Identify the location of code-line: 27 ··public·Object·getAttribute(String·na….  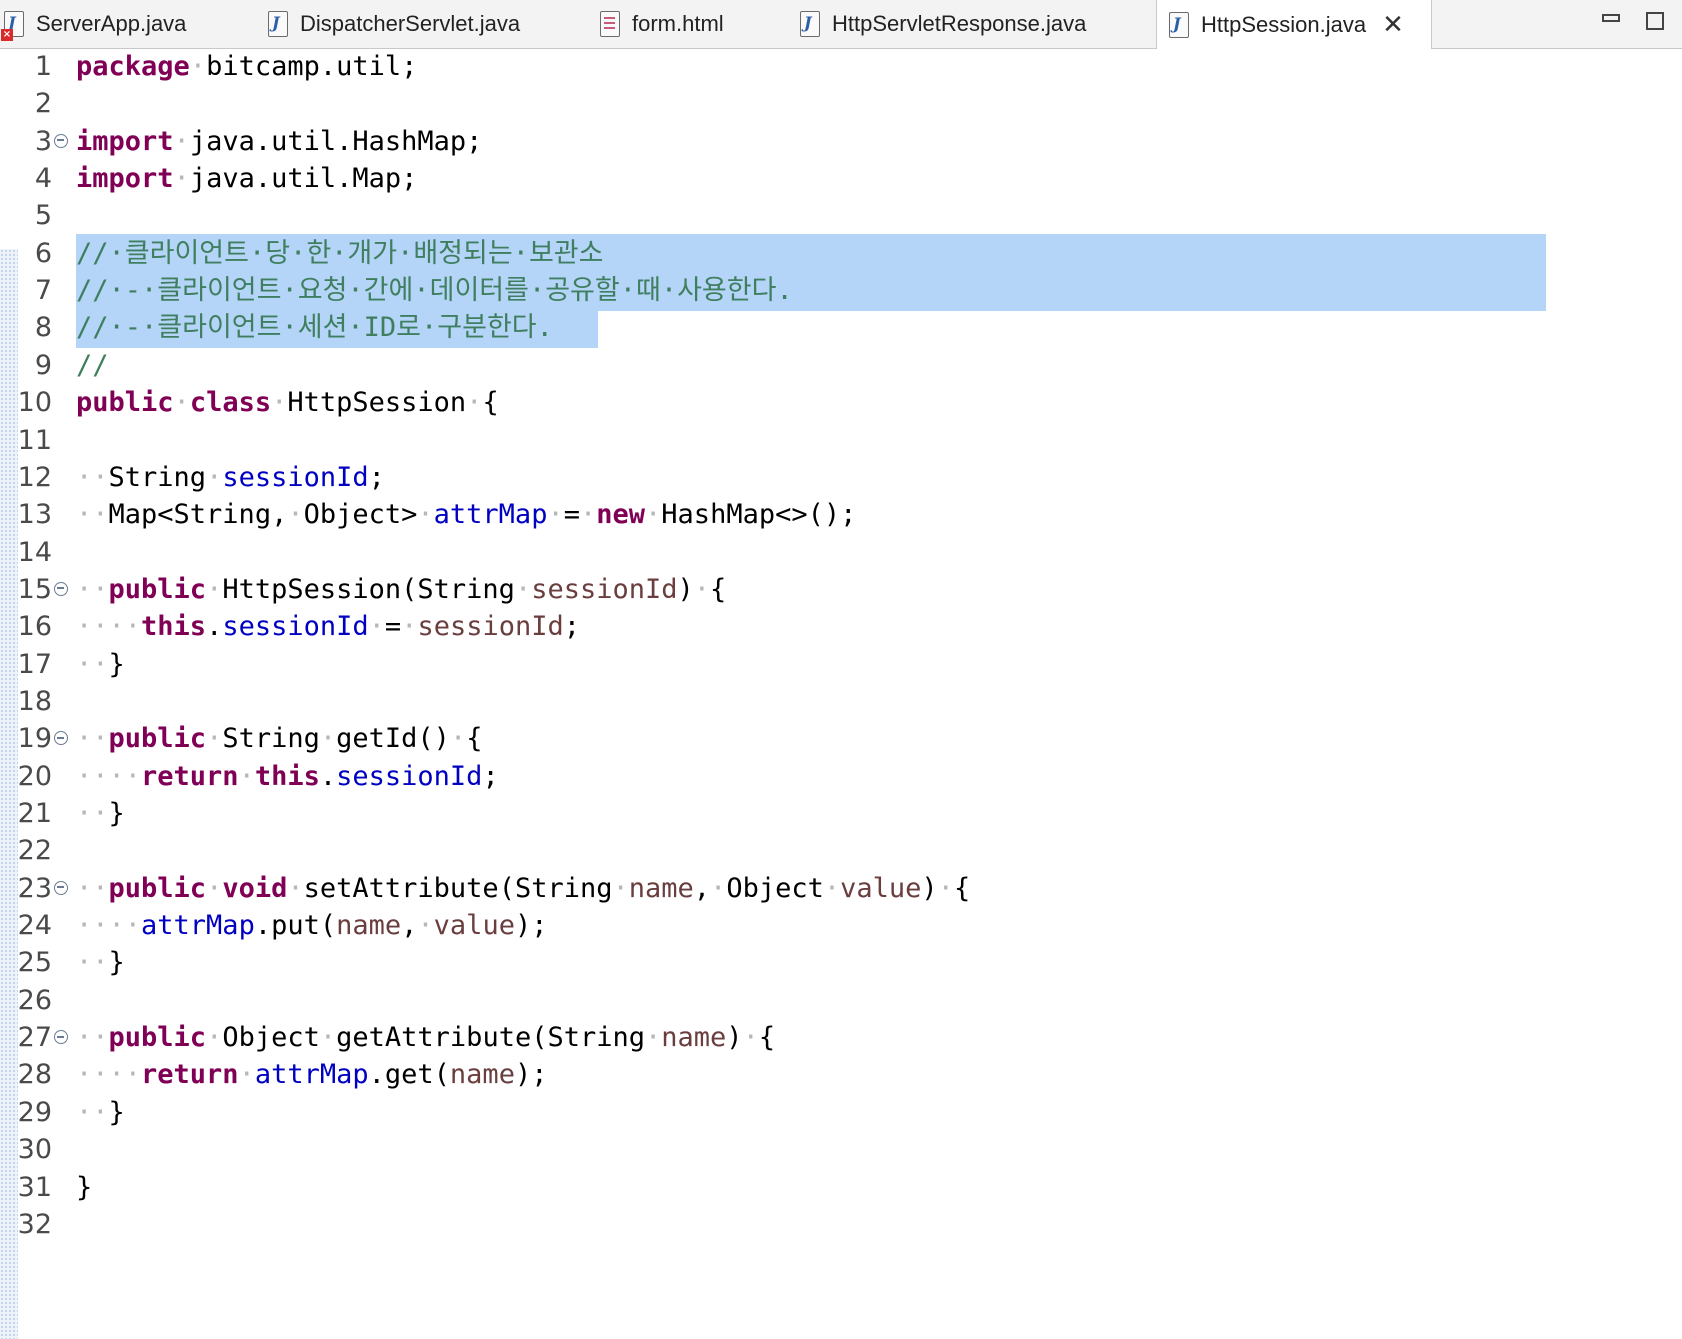
(841, 1038).